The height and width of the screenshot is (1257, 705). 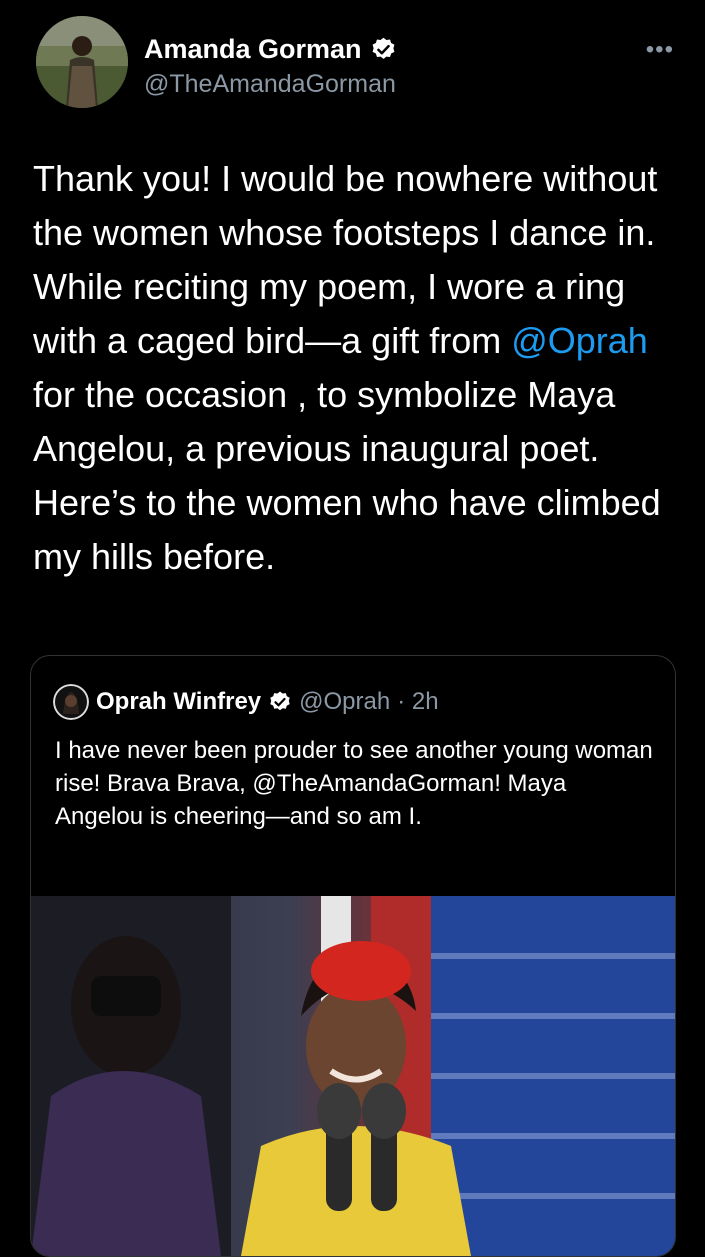 What do you see at coordinates (344, 702) in the screenshot?
I see `quoted-author-handle: @Oprah` at bounding box center [344, 702].